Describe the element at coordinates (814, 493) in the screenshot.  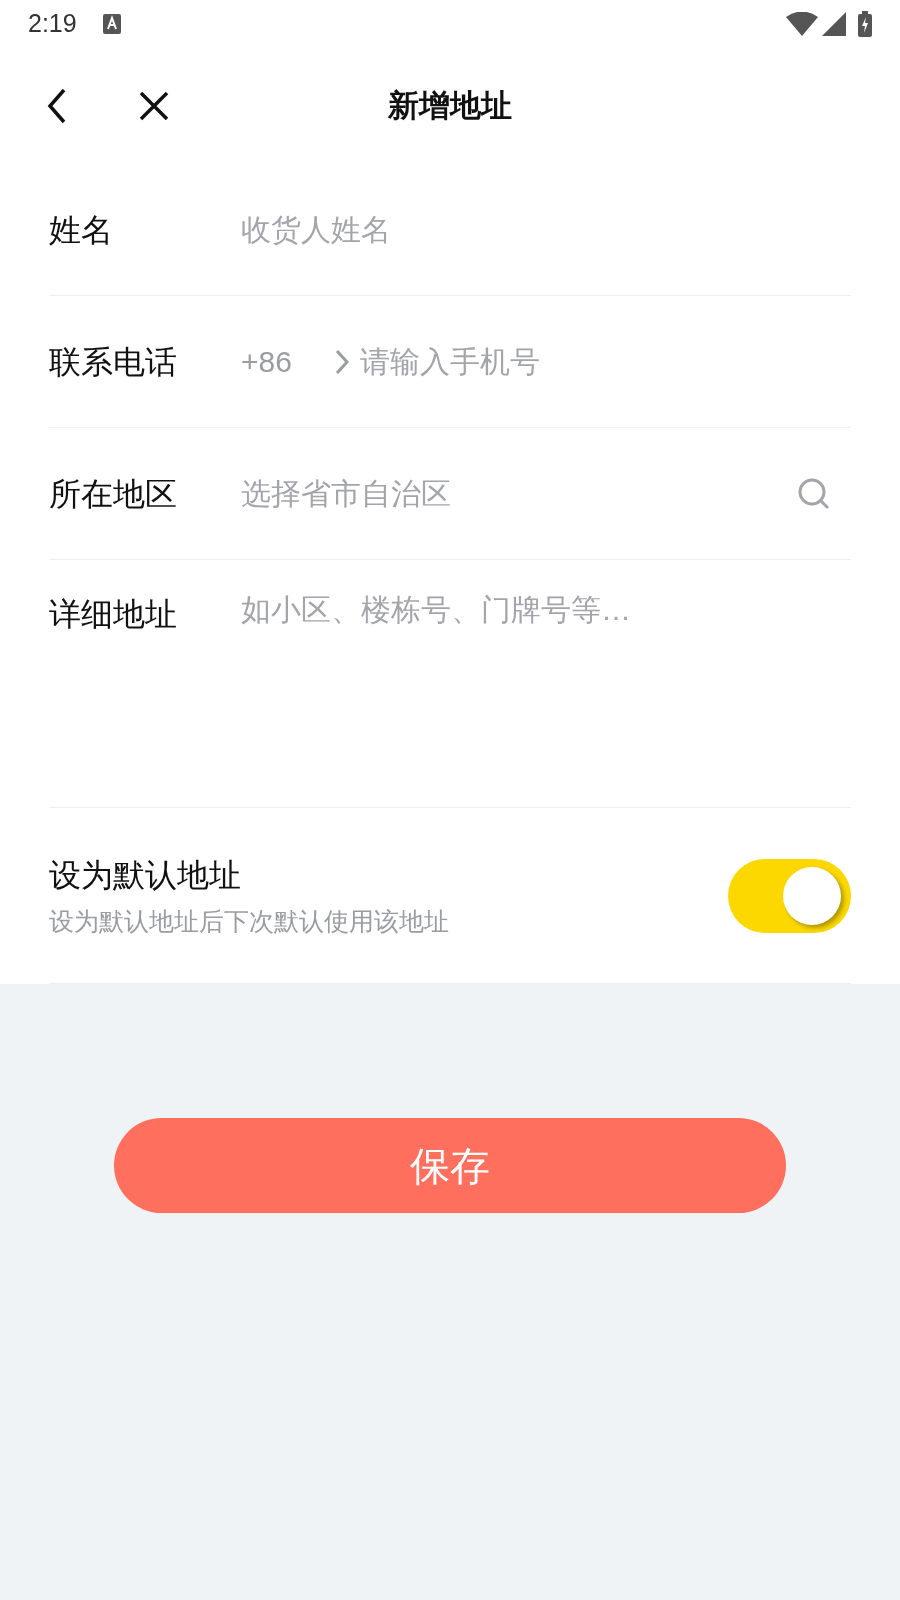
I see `search-icon` at that location.